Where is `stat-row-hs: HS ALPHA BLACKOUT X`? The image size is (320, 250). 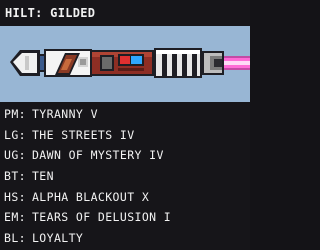 stat-row-hs: HS ALPHA BLACKOUT X is located at coordinates (125, 196).